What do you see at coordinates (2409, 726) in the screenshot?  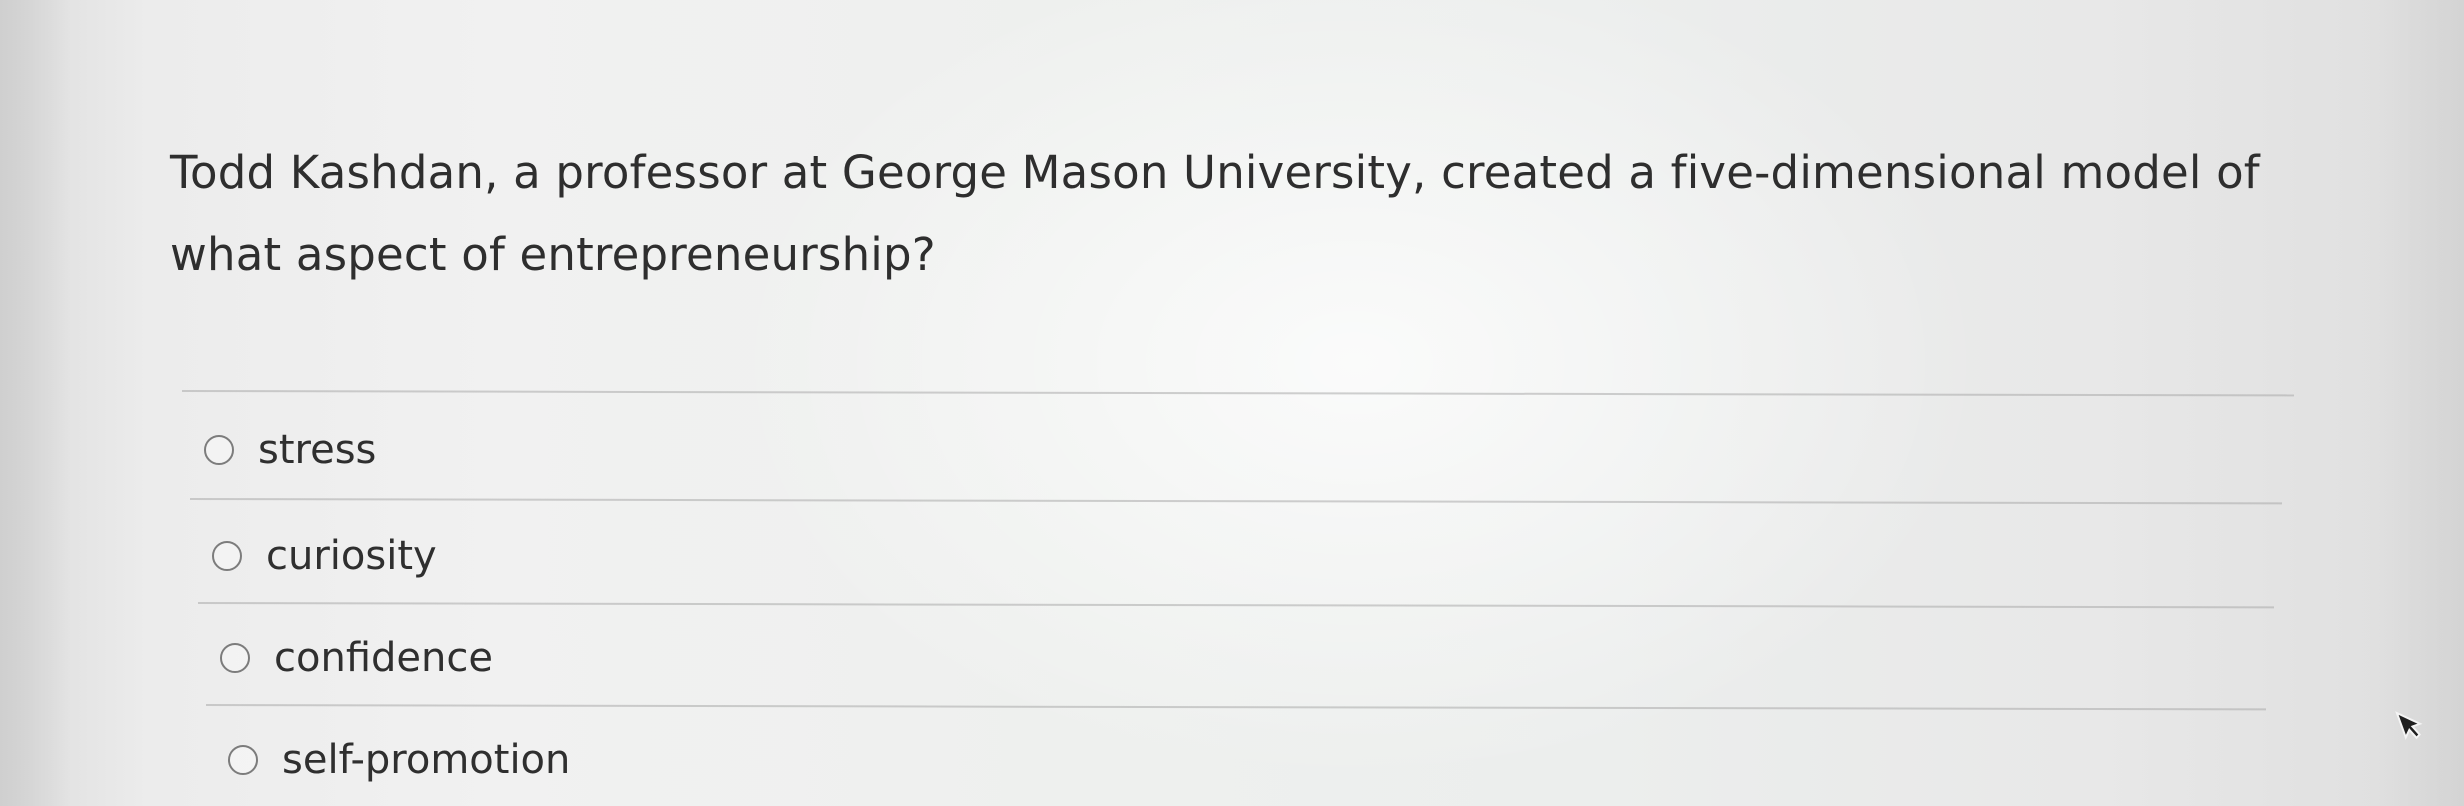 I see `mouse-pointer-icon` at bounding box center [2409, 726].